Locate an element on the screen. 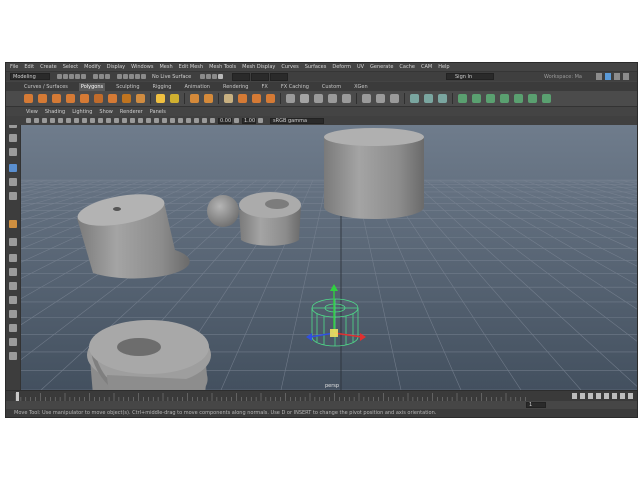 The image size is (640, 480). poly-cylinder-icon is located at coordinates (56, 98).